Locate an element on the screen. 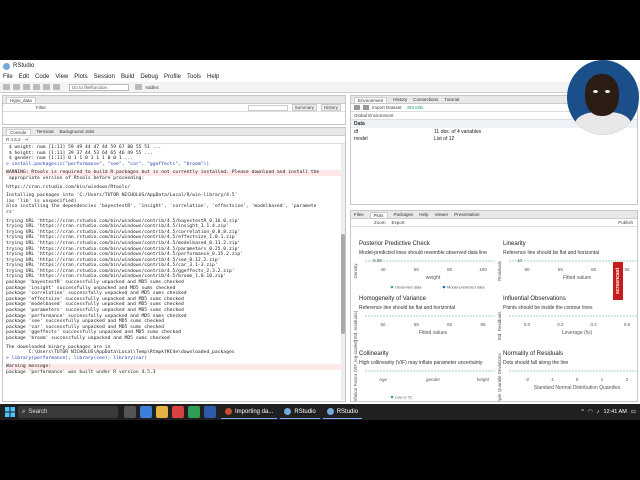 This screenshot has height=480, width=640. tab-tutorial: Tutorial is located at coordinates (451, 99).